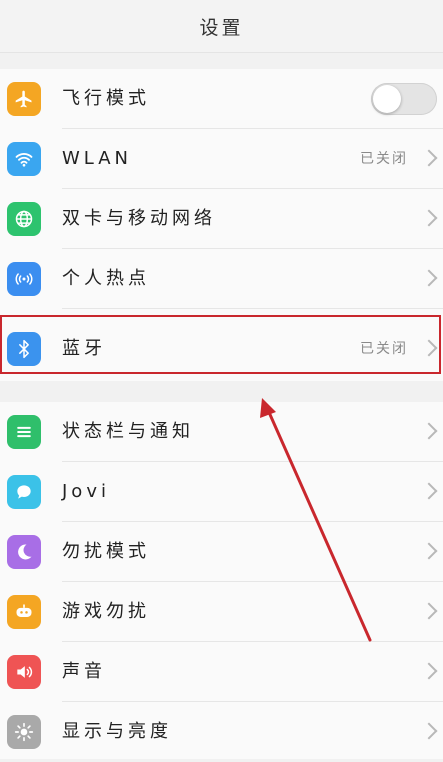 This screenshot has width=443, height=762. What do you see at coordinates (24, 349) in the screenshot?
I see `bluetooth-icon` at bounding box center [24, 349].